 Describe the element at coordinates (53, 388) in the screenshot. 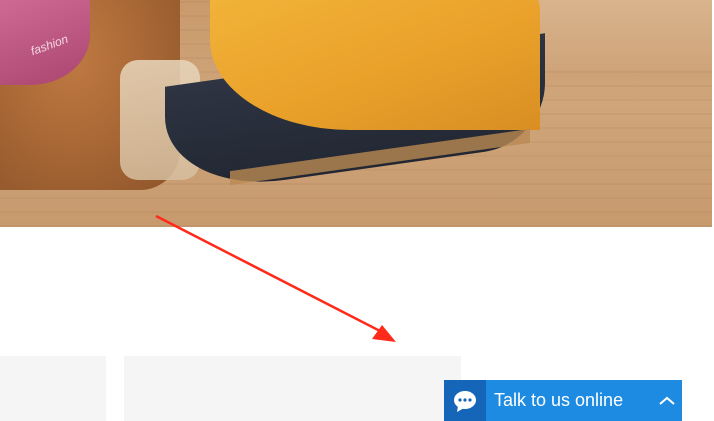

I see `product-card-left` at that location.